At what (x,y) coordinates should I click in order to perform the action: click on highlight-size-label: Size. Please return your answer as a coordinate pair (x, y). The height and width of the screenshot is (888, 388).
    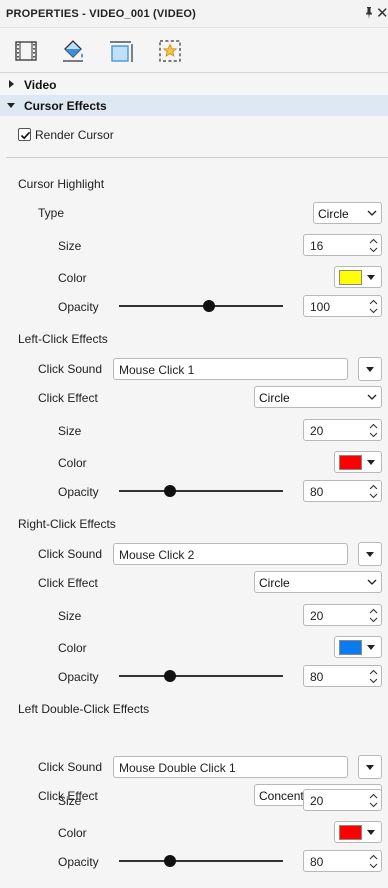
    Looking at the image, I should click on (70, 246).